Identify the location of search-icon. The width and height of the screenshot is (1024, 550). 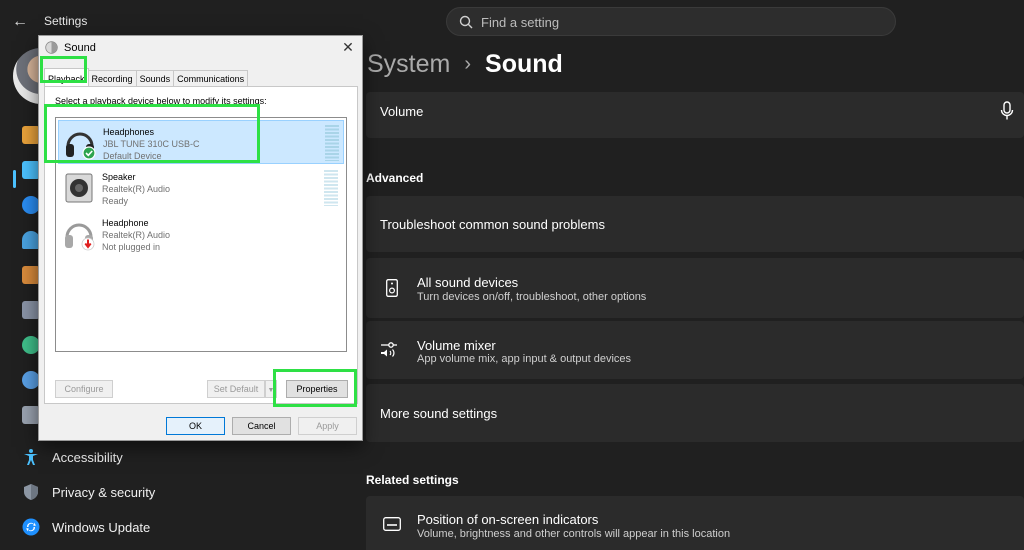
(466, 22).